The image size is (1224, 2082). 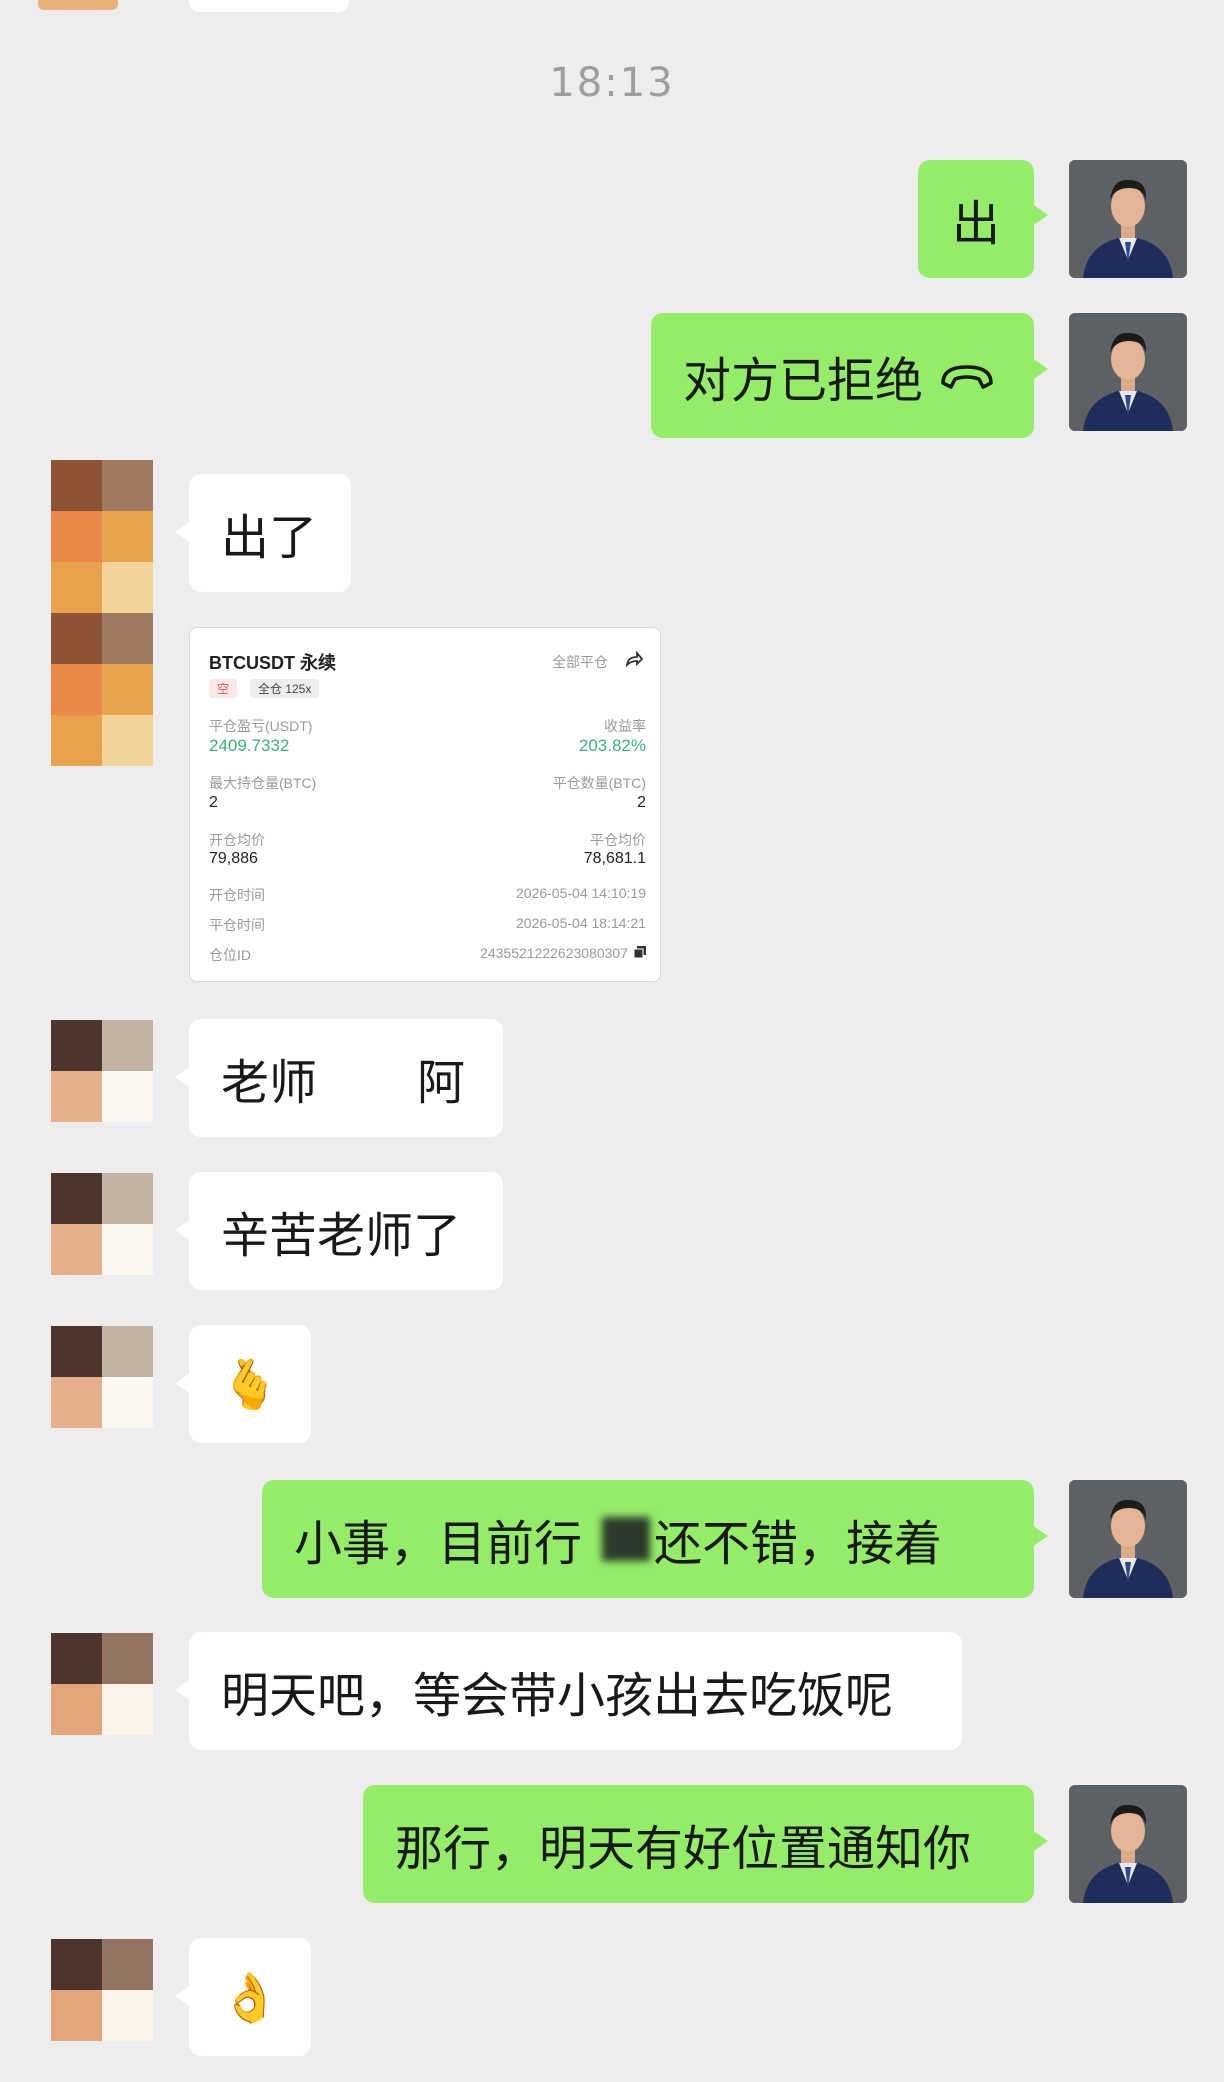 What do you see at coordinates (341, 1236) in the screenshot?
I see `message-text: 辛苦老师了` at bounding box center [341, 1236].